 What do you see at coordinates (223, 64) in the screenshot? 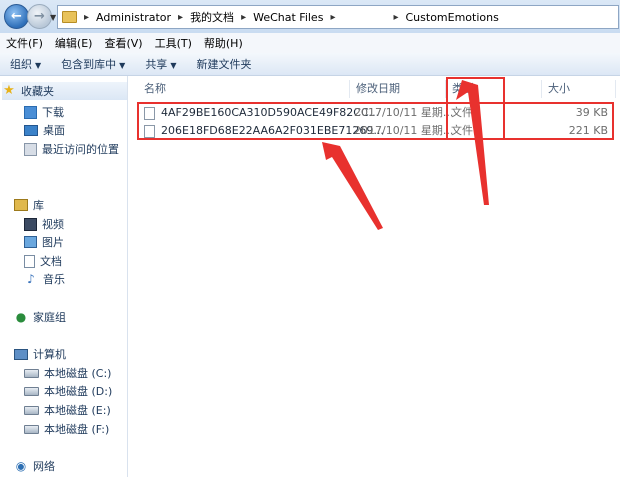
I see `new-folder-button: 新建文件夹` at bounding box center [223, 64].